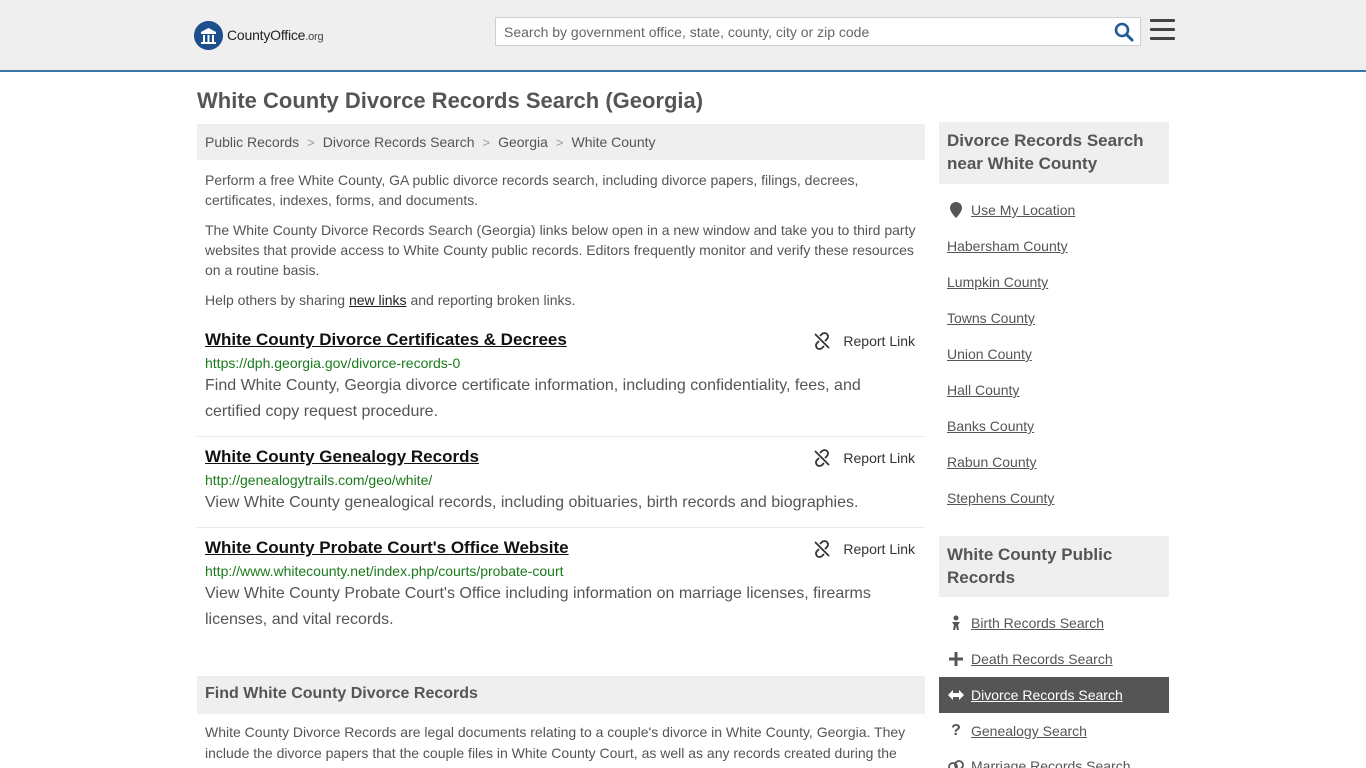 Image resolution: width=1366 pixels, height=768 pixels. What do you see at coordinates (1042, 659) in the screenshot?
I see `sidebar-link-death-records: Death Records Search` at bounding box center [1042, 659].